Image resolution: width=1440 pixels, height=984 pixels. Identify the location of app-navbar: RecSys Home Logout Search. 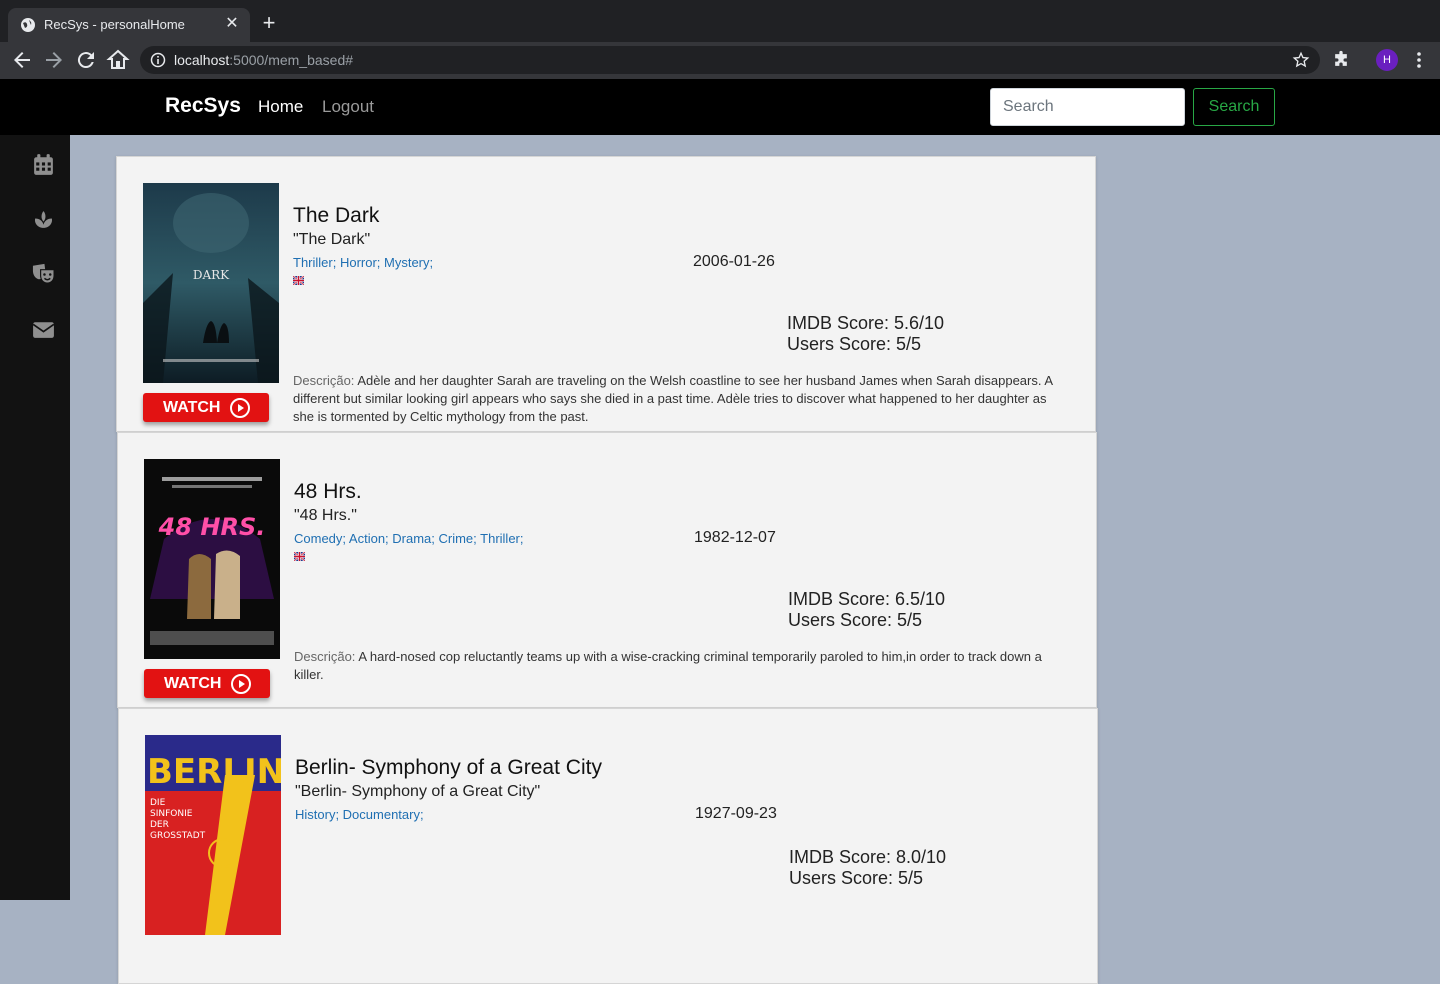
(720, 107).